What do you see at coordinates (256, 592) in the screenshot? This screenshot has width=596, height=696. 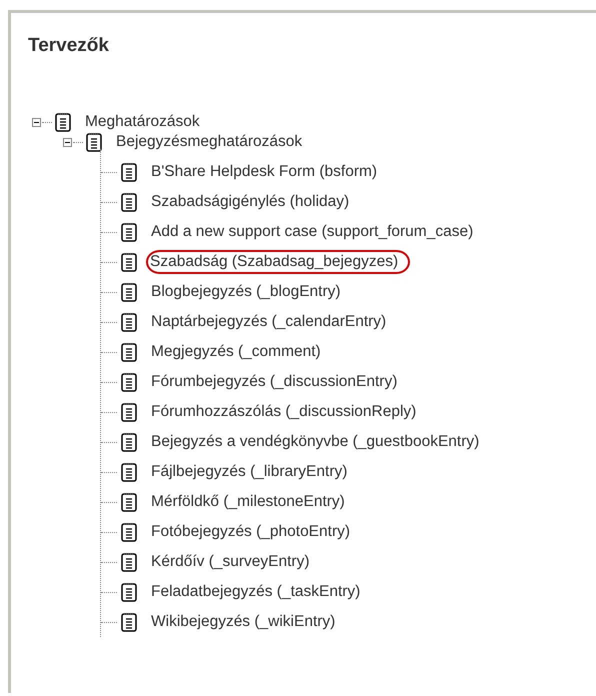 I see `tree-item: Feladatbejegyzés (_taskEntry)` at bounding box center [256, 592].